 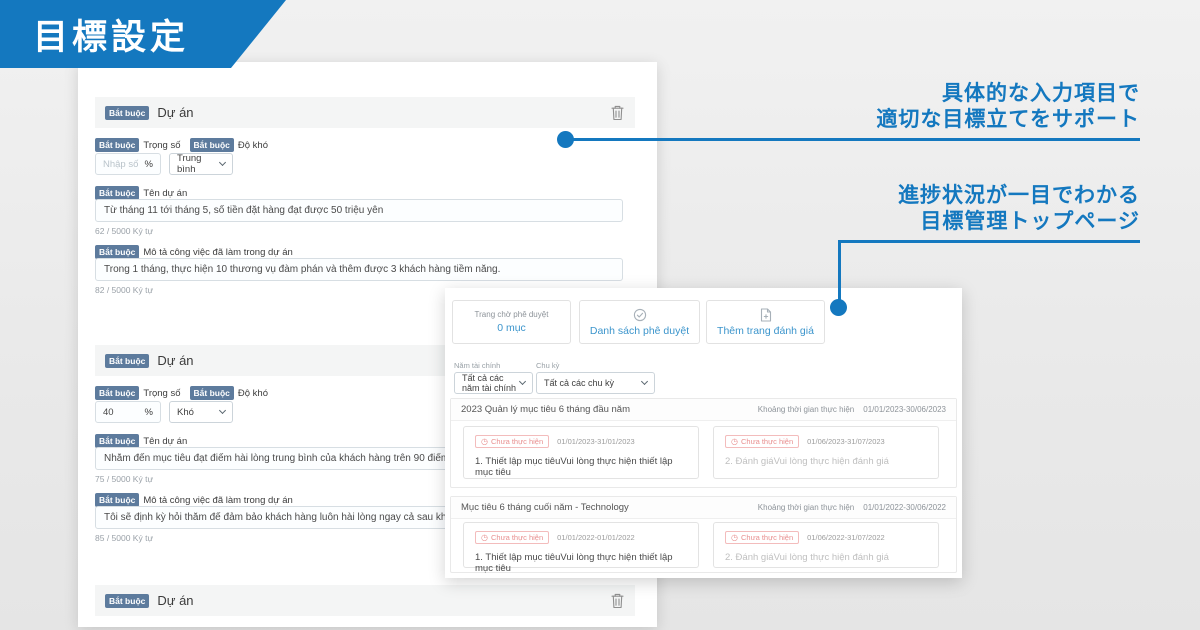 What do you see at coordinates (1019, 208) in the screenshot?
I see `feature-annotation-2: 進捗状況が一目でわかる 目標管理トップページ` at bounding box center [1019, 208].